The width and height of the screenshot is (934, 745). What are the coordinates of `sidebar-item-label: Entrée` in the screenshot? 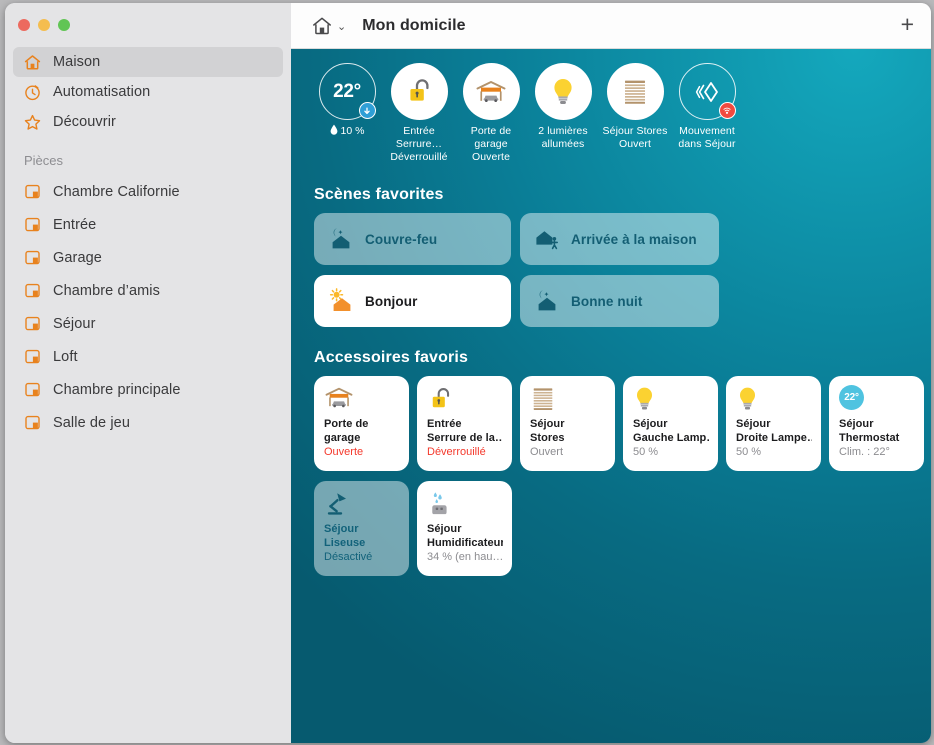 It's located at (75, 224).